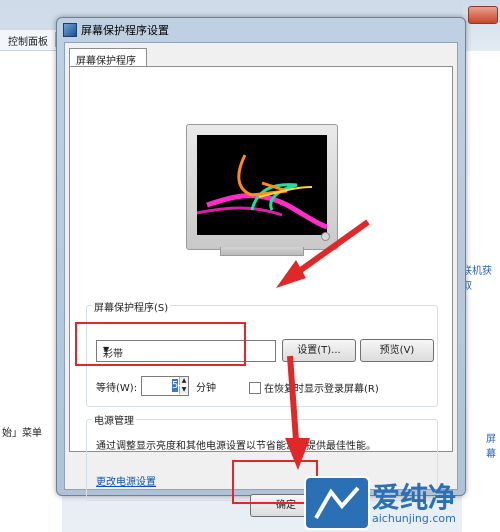 Image resolution: width=500 pixels, height=532 pixels. Describe the element at coordinates (414, 518) in the screenshot. I see `watermark-url: aichunjing.com` at that location.